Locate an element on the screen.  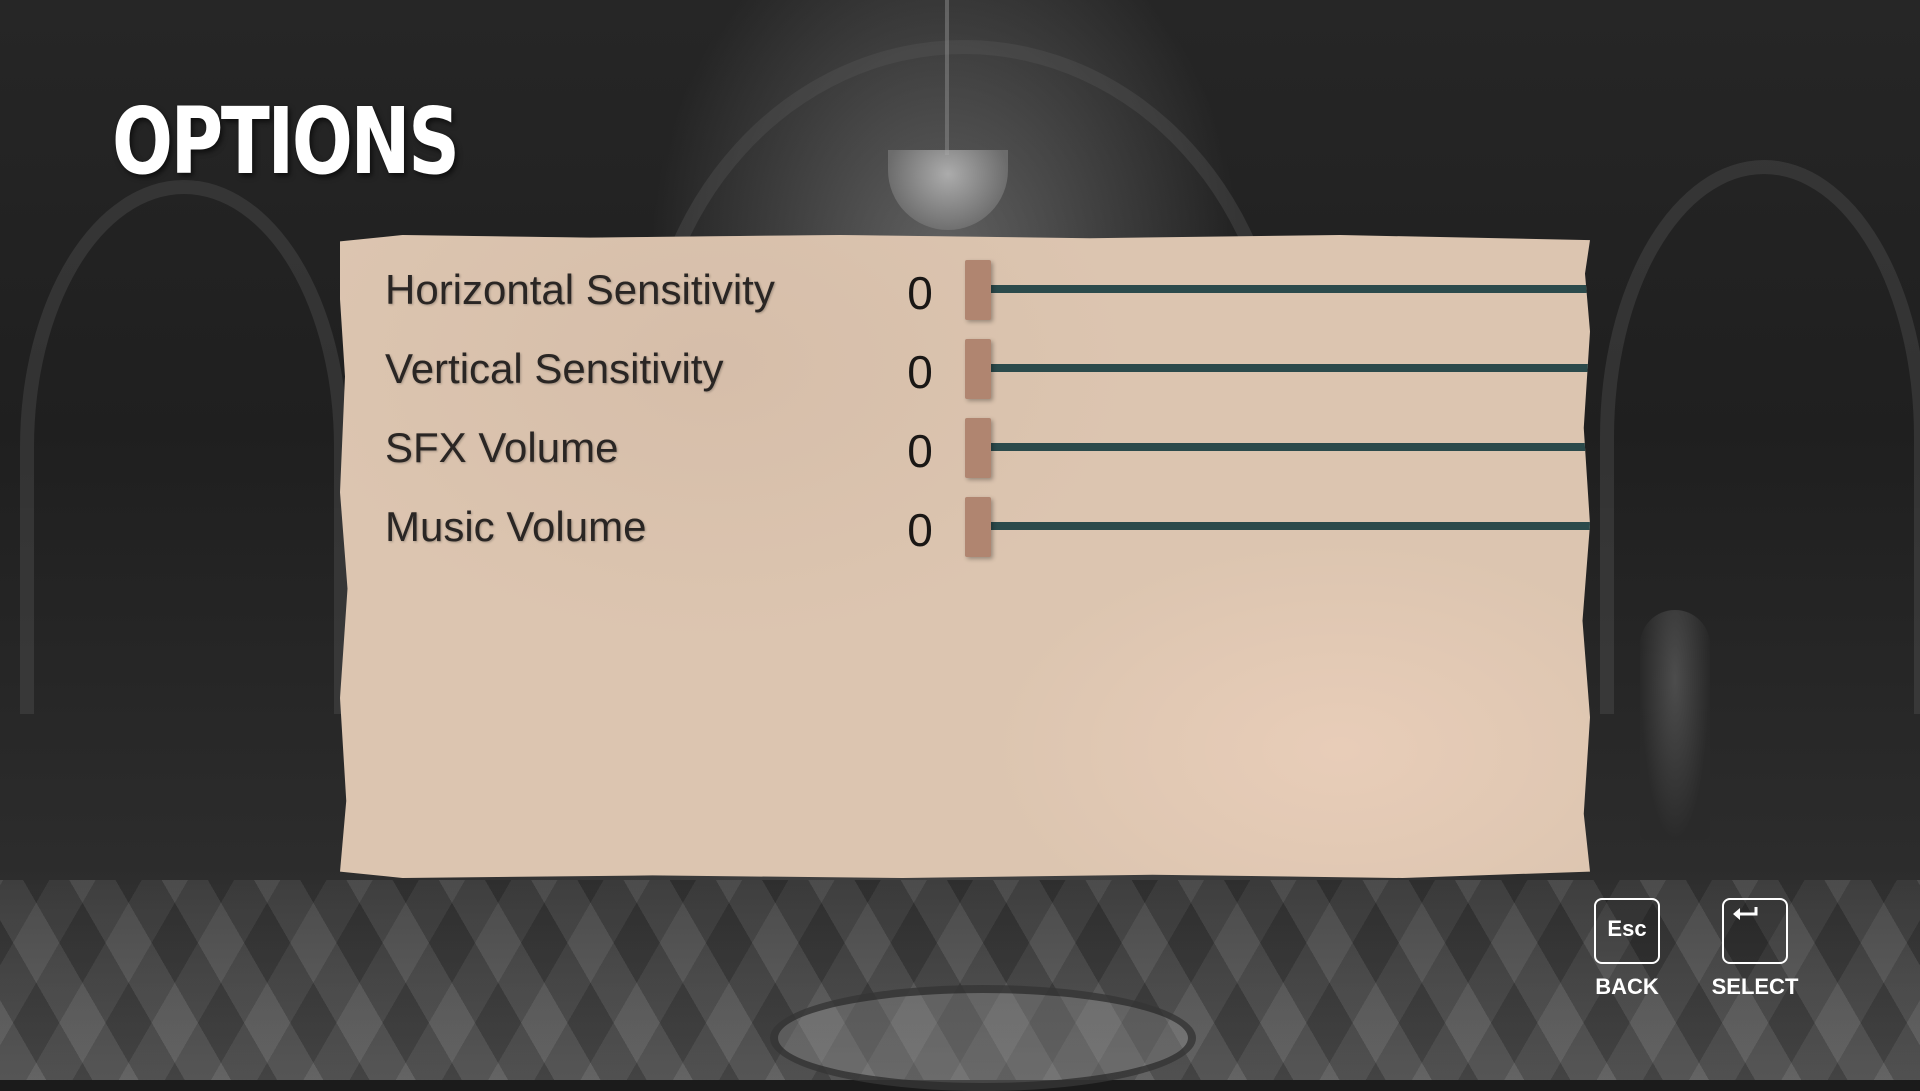
option-row-vertical-sensitivity: Vertical Sensitivity 0 is located at coordinates (987, 369).